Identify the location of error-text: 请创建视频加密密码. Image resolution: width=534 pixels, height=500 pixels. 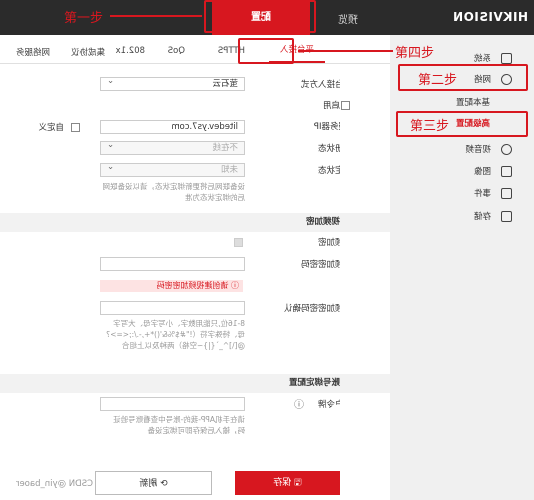
(192, 285).